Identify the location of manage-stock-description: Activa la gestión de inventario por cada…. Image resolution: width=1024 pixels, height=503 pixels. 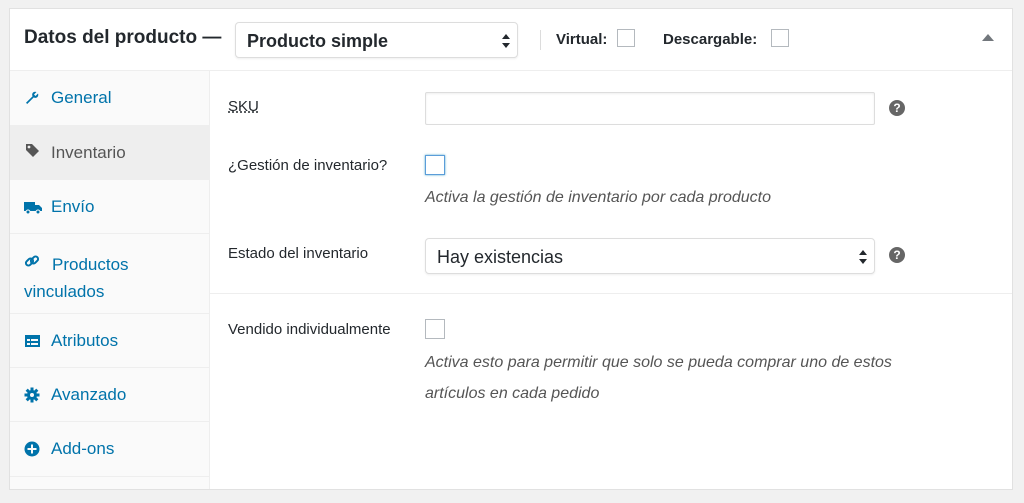
(598, 197).